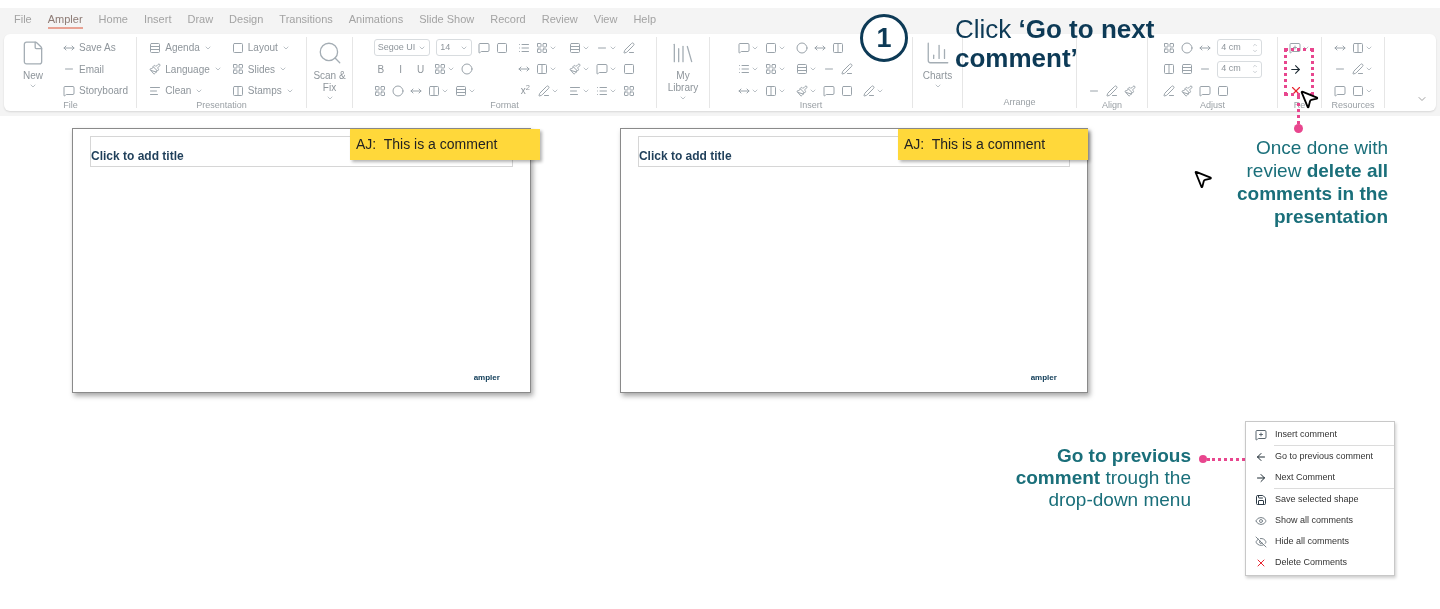  I want to click on ribbon-tab: Record, so click(508, 20).